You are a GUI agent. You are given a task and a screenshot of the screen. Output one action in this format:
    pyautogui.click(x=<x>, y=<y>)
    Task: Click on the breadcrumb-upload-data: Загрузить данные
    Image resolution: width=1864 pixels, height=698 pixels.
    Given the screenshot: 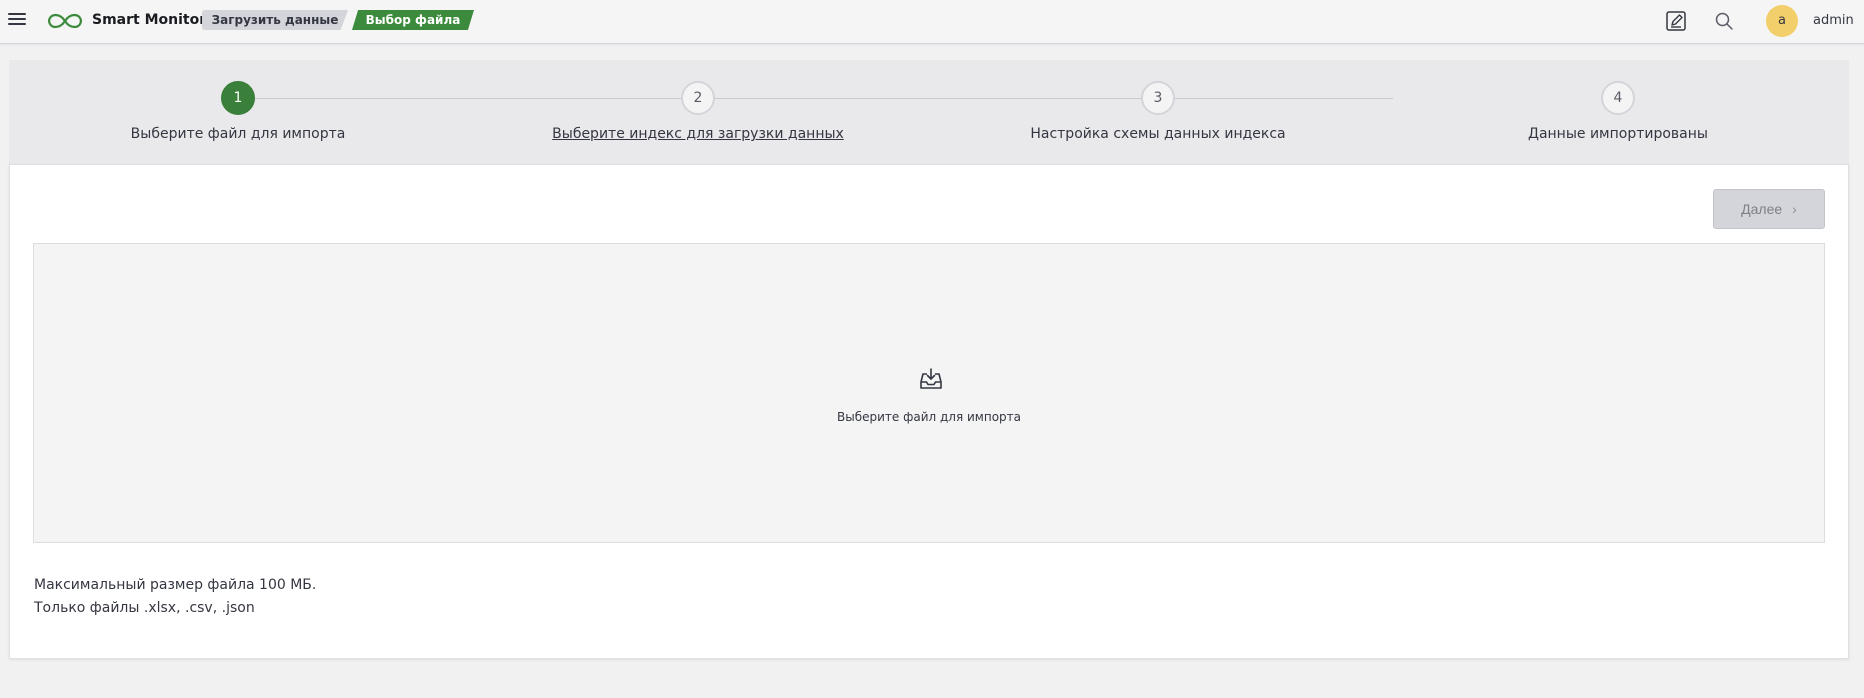 What is the action you would take?
    pyautogui.click(x=275, y=20)
    